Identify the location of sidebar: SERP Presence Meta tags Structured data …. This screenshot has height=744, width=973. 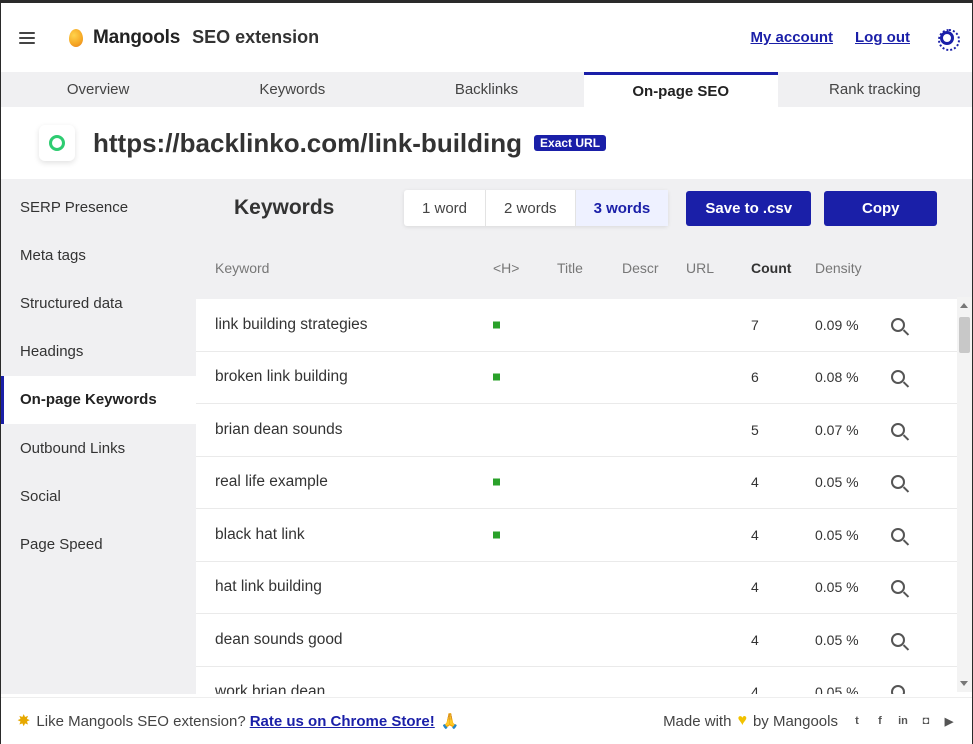
(98, 436).